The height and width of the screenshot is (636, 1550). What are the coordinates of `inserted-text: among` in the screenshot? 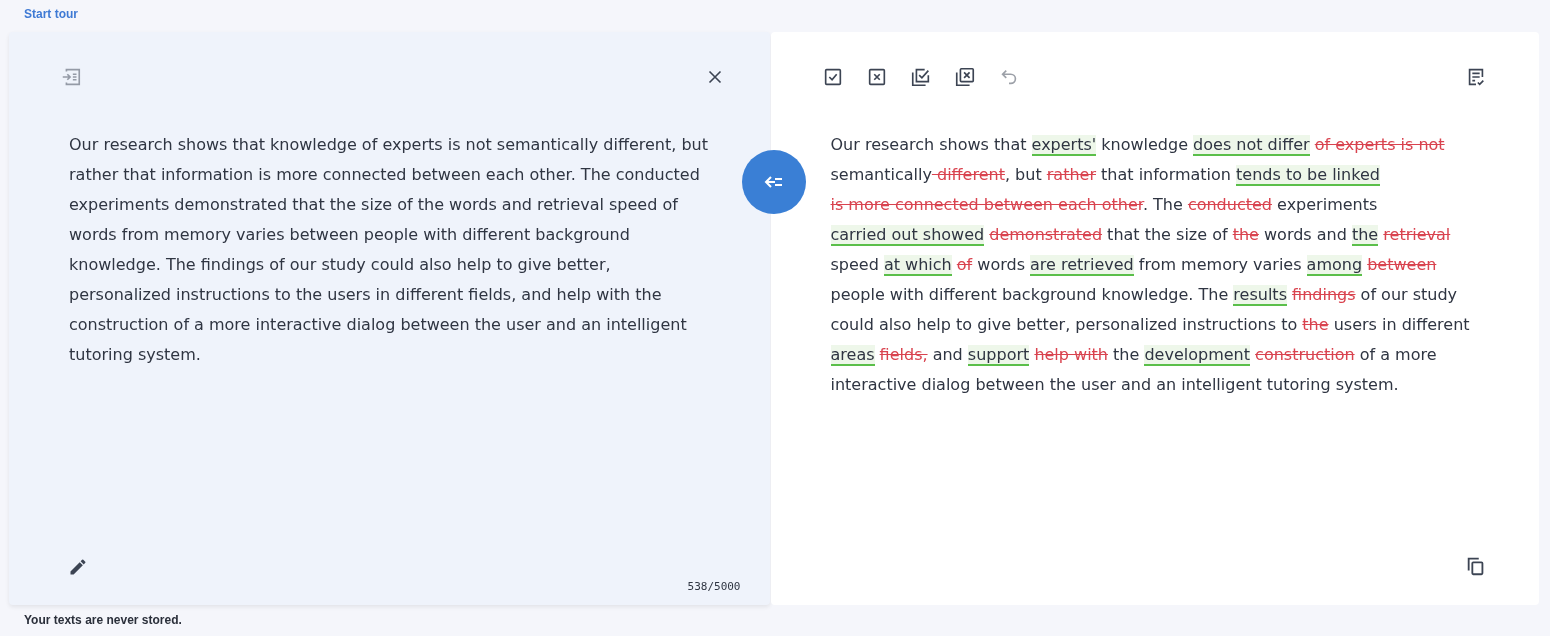 It's located at (1334, 265).